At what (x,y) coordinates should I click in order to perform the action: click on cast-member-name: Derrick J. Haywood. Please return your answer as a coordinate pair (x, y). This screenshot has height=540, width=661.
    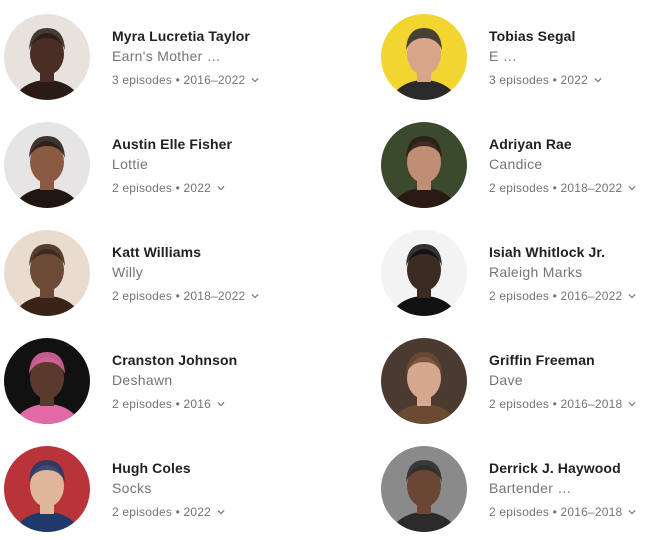
    Looking at the image, I should click on (575, 468).